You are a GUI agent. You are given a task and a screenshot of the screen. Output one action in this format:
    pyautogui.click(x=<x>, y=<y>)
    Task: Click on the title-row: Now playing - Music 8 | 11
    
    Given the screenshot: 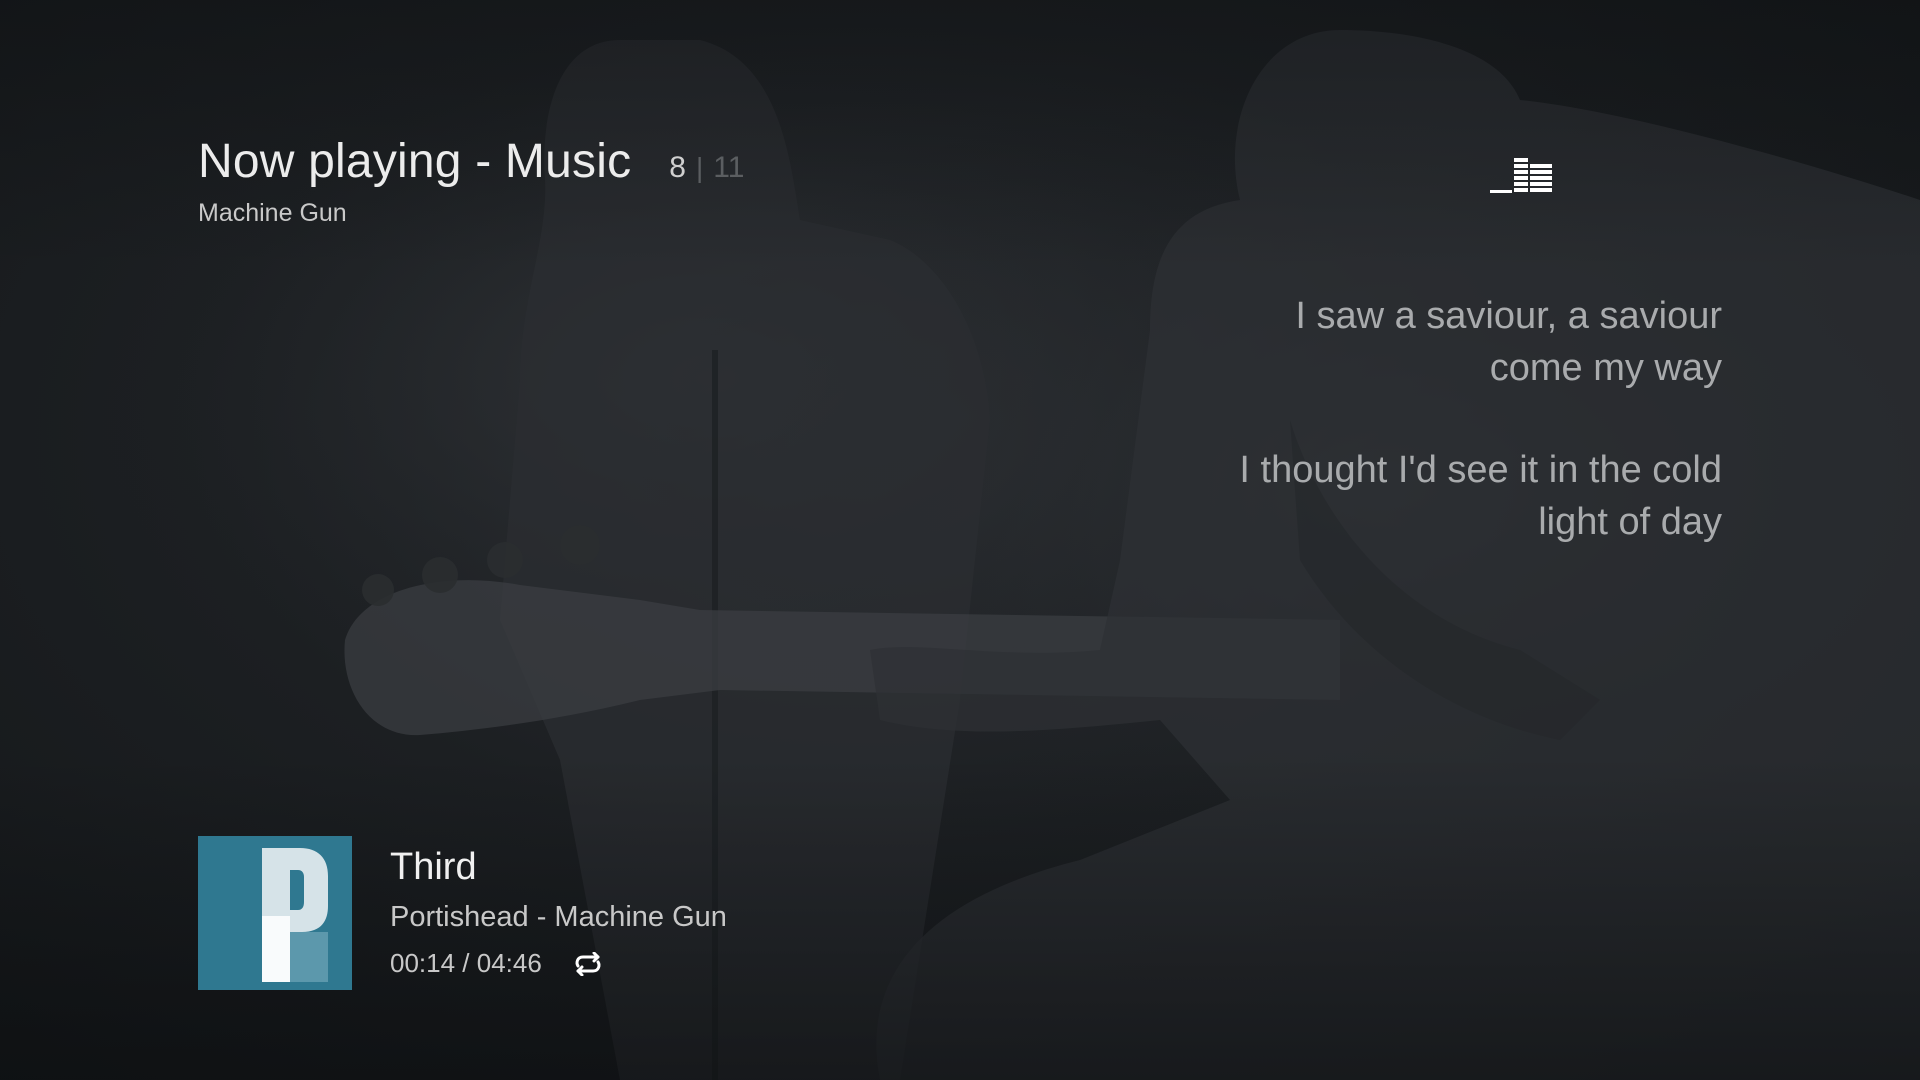 What is the action you would take?
    pyautogui.click(x=471, y=161)
    